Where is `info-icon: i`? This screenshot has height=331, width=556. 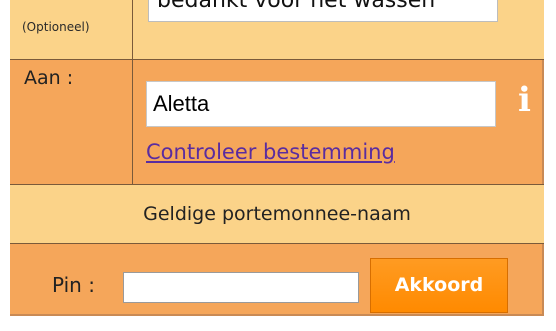
info-icon: i is located at coordinates (524, 100).